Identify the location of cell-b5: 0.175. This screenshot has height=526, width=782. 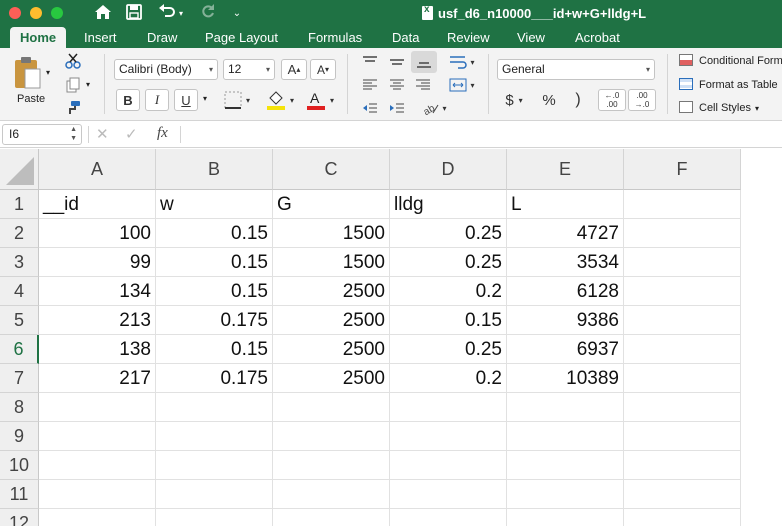
(214, 320).